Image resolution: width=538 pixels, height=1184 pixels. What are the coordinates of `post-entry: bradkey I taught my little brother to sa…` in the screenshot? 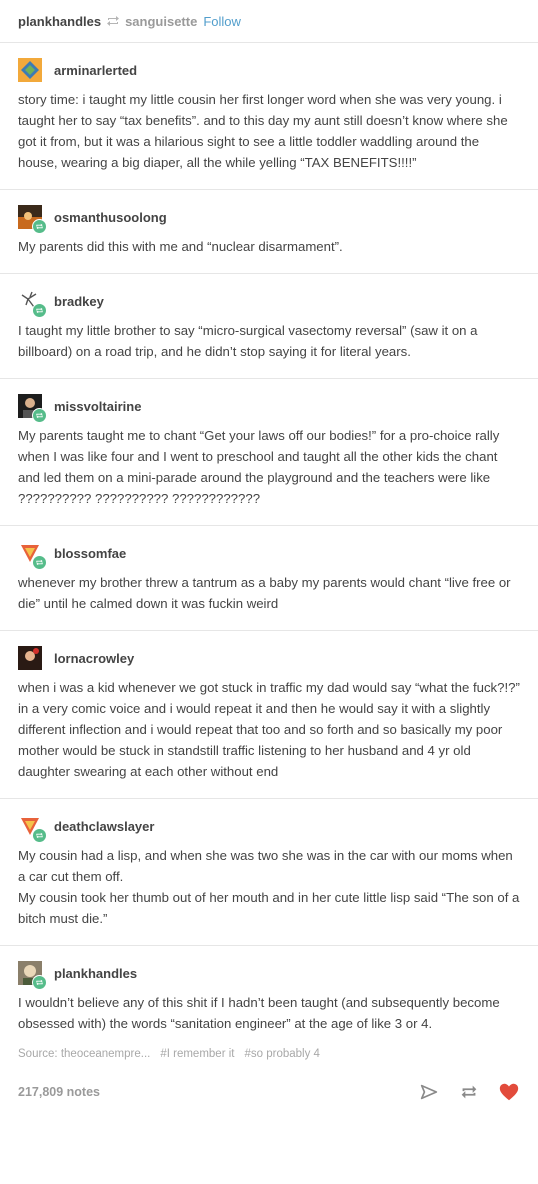 It's located at (269, 326).